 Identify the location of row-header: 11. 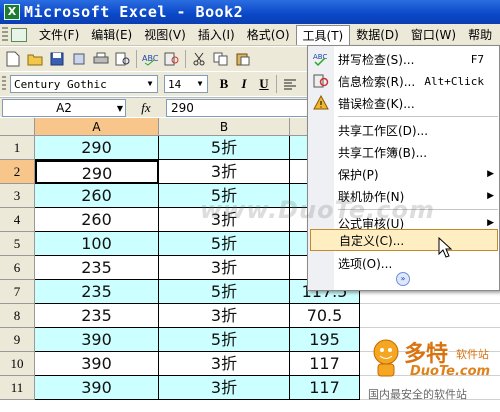
(17, 388).